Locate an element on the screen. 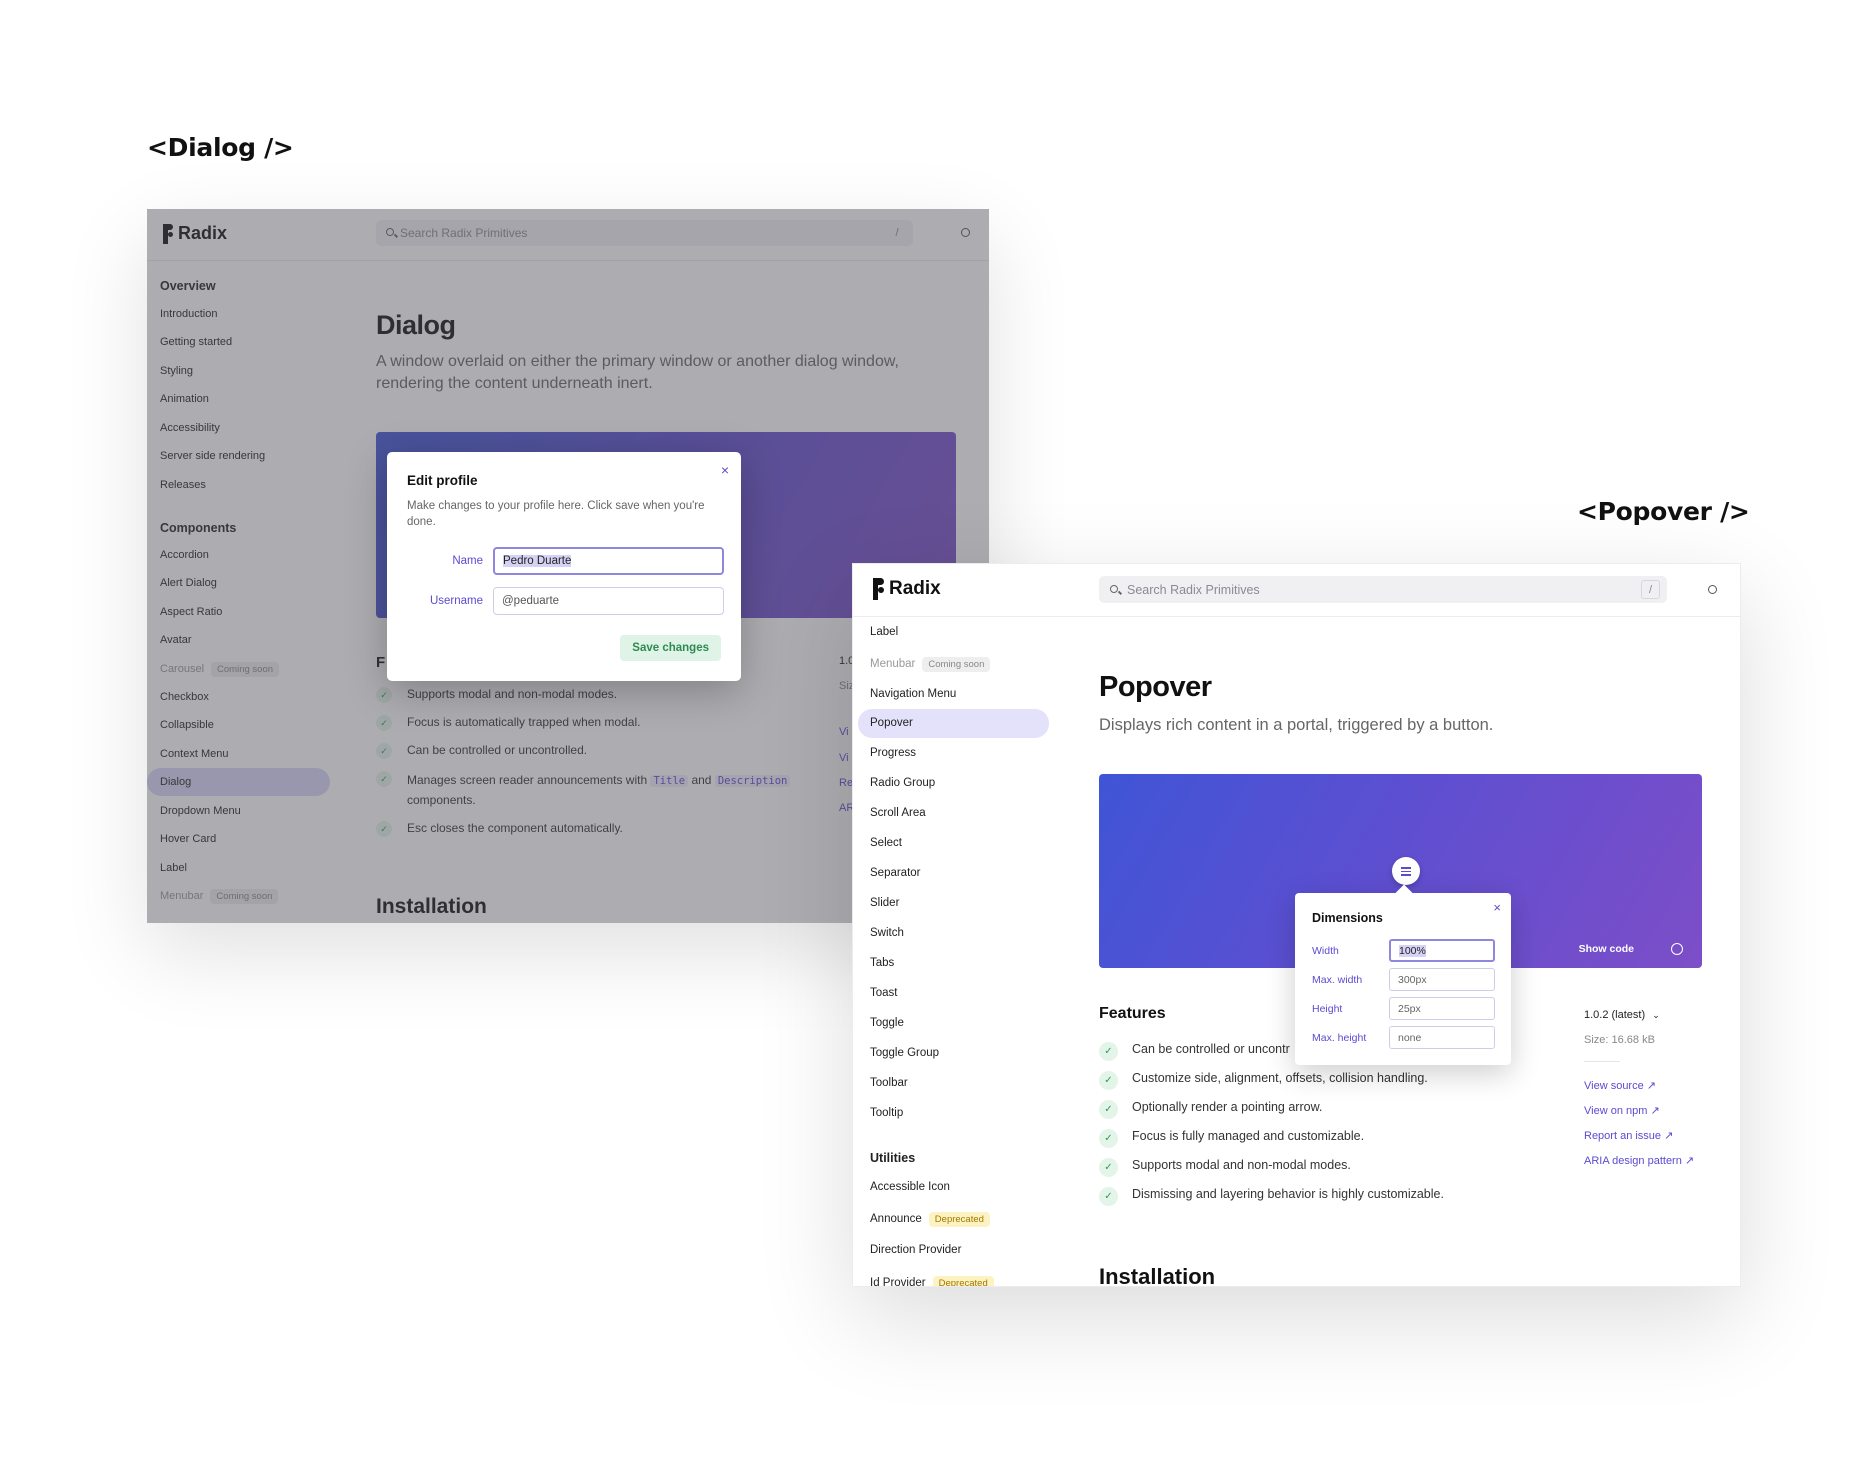  save-changes-button: Save changes is located at coordinates (670, 648).